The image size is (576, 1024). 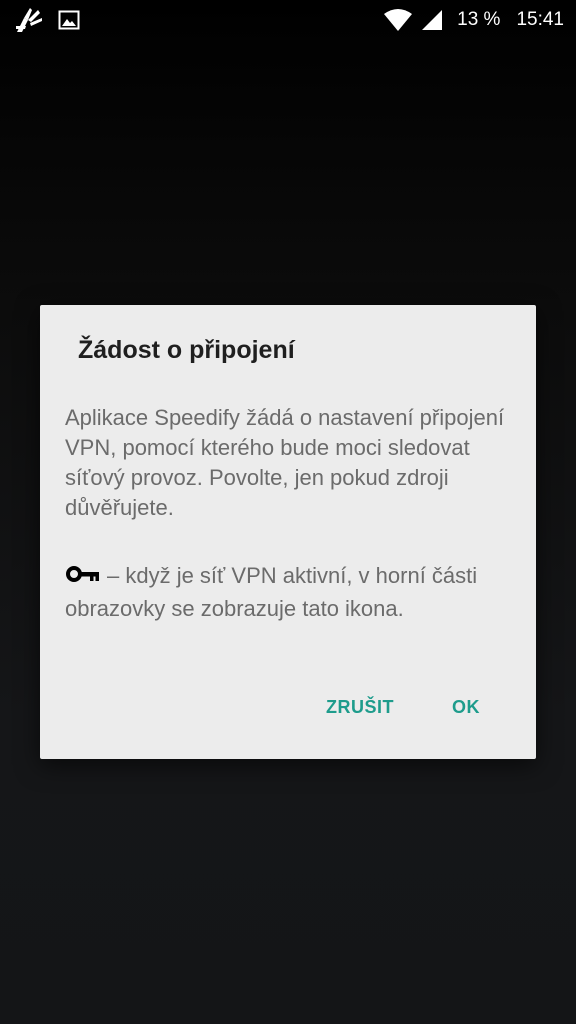 I want to click on key-icon, so click(x=83, y=579).